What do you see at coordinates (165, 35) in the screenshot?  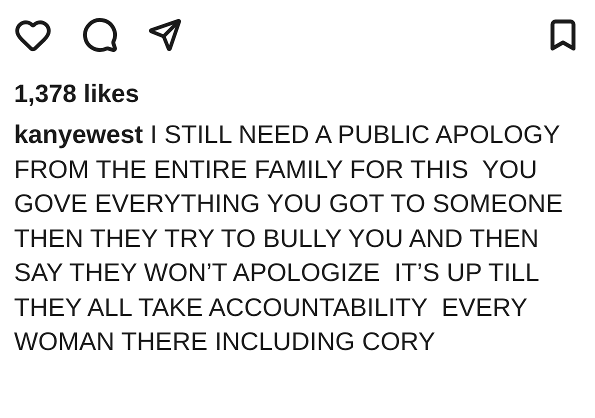 I see `send-icon` at bounding box center [165, 35].